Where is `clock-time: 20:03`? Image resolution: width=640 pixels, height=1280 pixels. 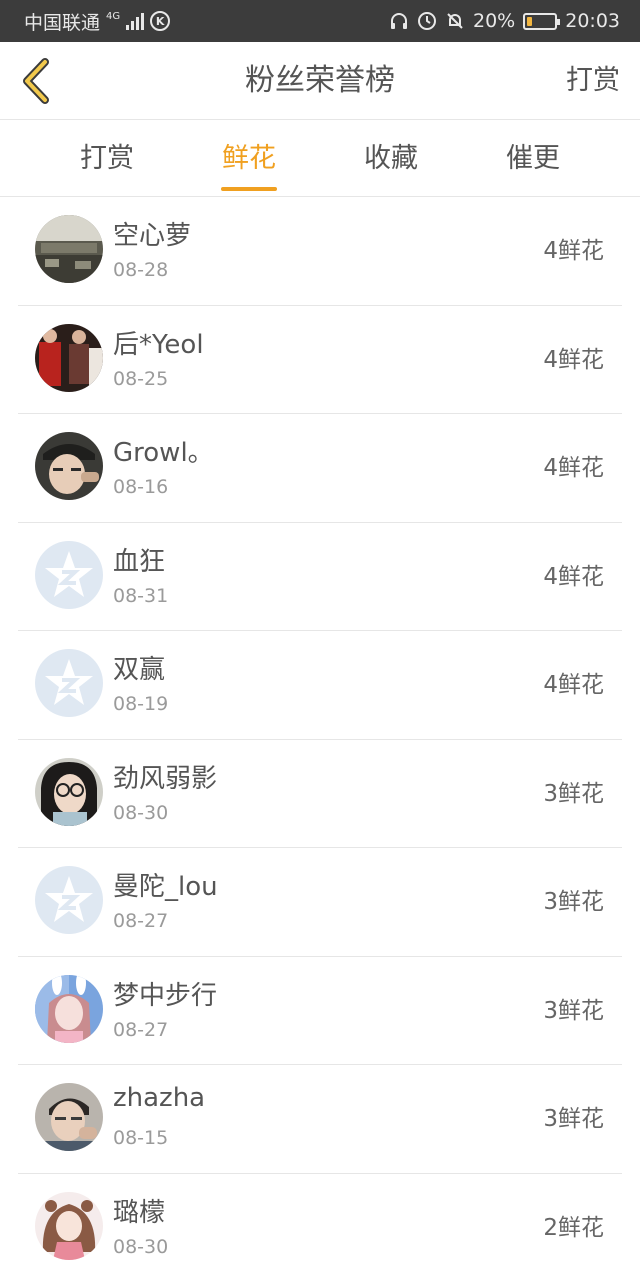
clock-time: 20:03 is located at coordinates (592, 21).